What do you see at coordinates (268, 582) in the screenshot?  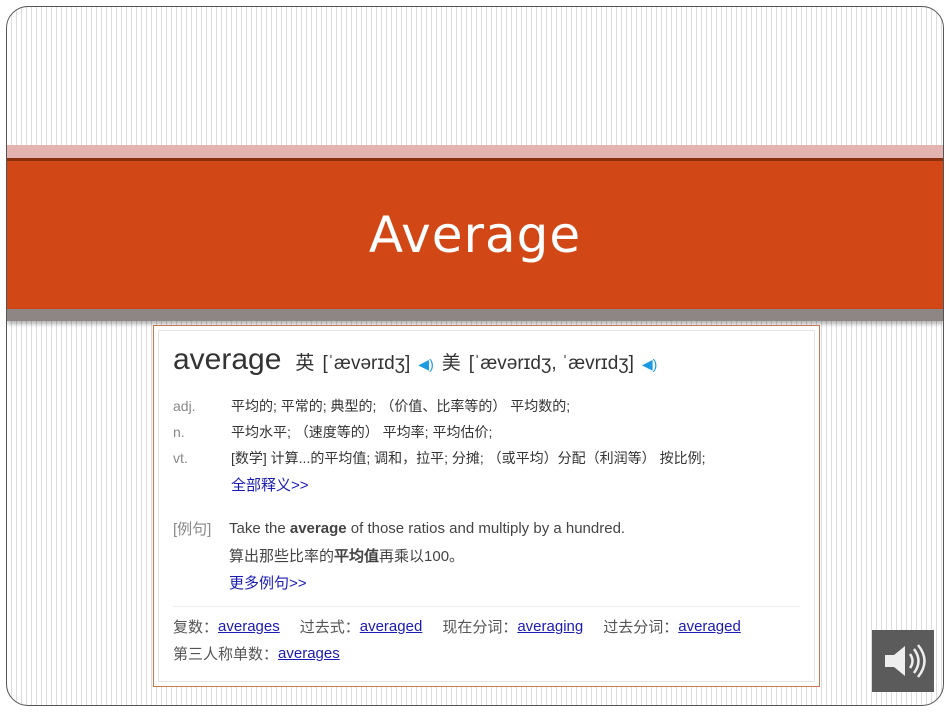 I see `more-examples-link: 更多例句>>` at bounding box center [268, 582].